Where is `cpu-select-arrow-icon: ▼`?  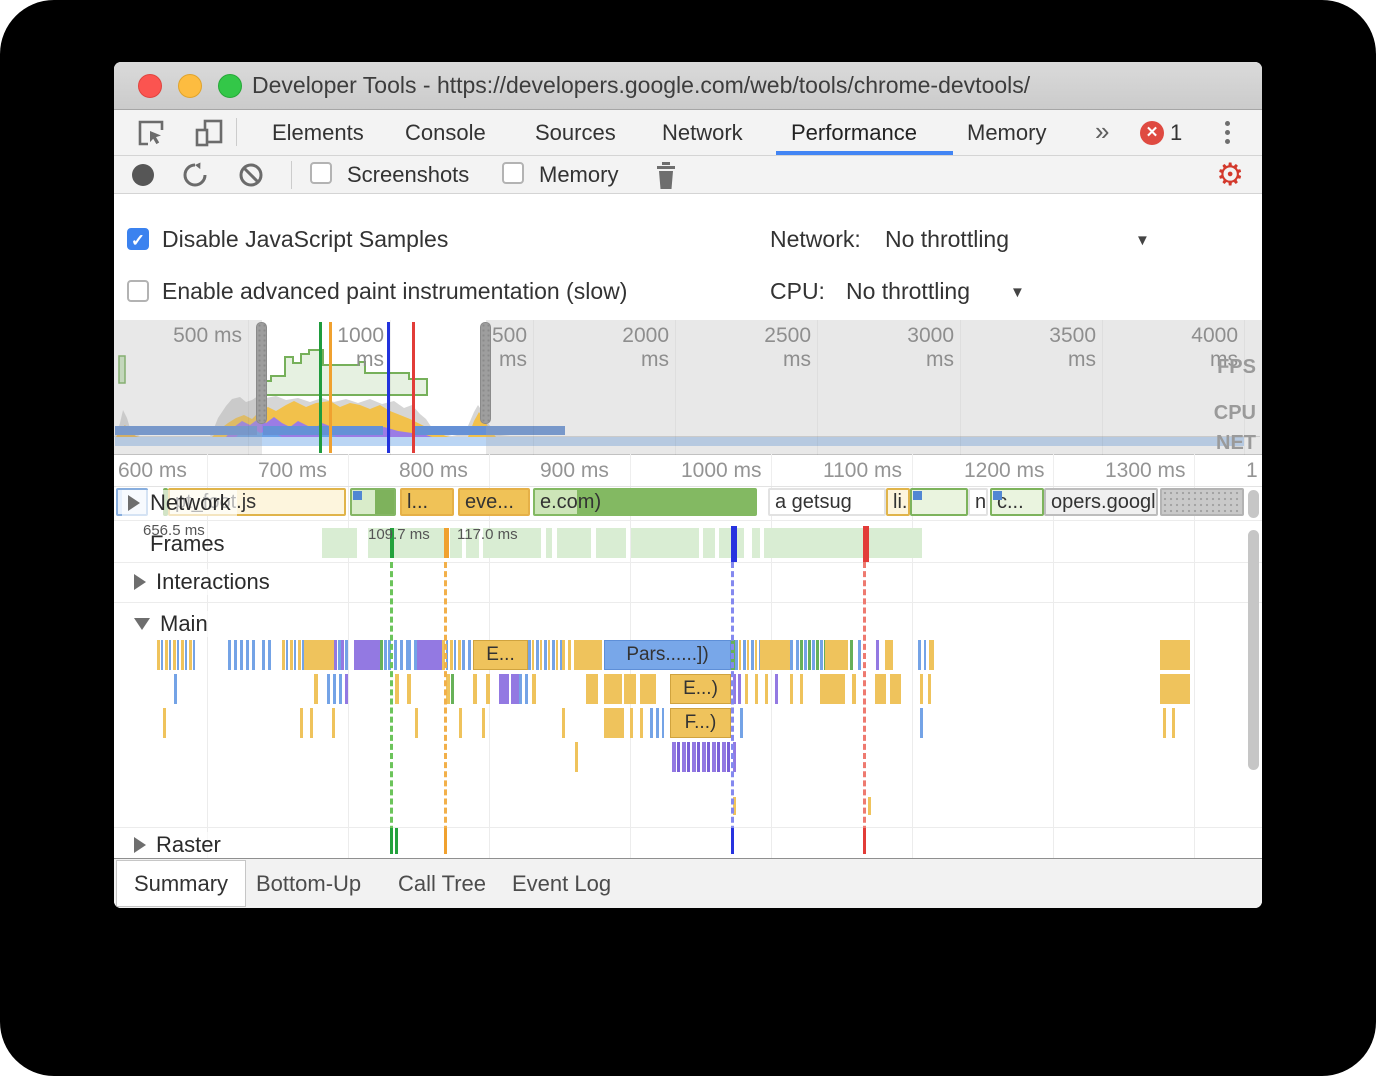 cpu-select-arrow-icon: ▼ is located at coordinates (1017, 292).